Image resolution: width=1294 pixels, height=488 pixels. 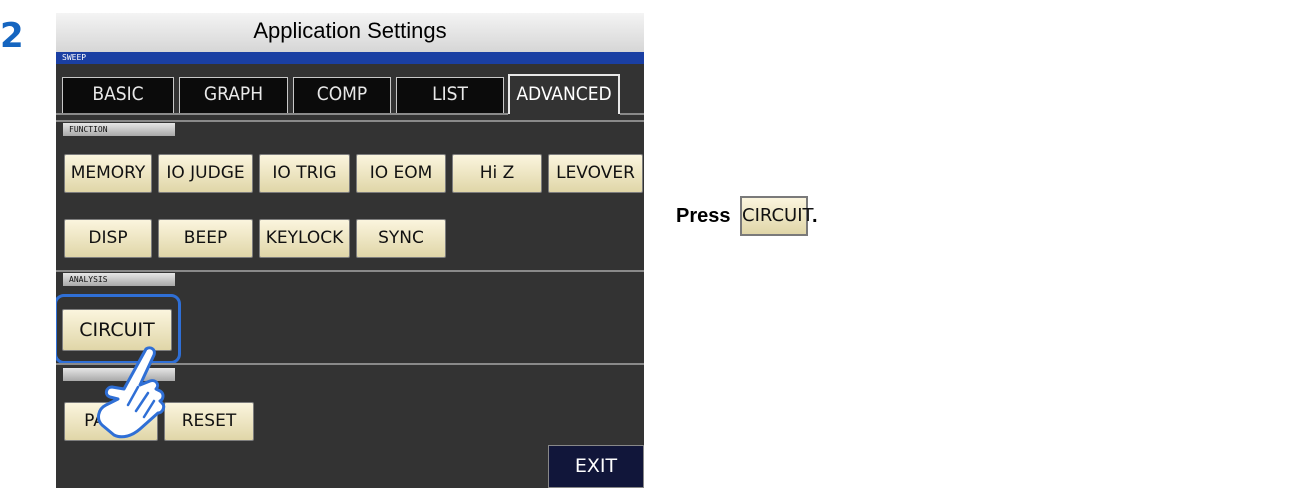 I want to click on step-number: 2, so click(x=12, y=36).